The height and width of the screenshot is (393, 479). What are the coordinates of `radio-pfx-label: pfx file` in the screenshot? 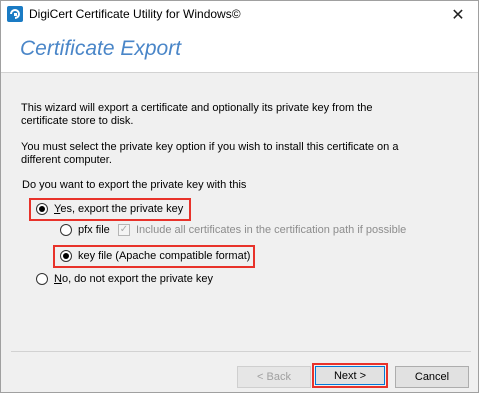 It's located at (94, 230).